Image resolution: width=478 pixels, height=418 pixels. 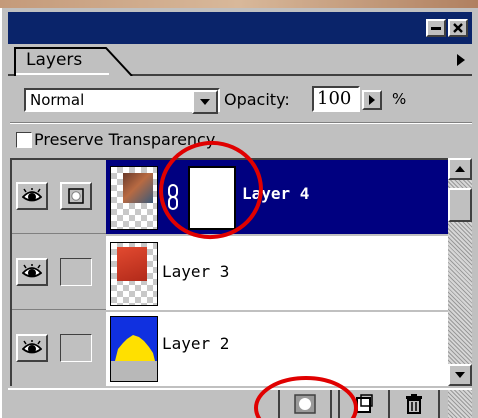 I want to click on new-layer-icon, so click(x=364, y=403).